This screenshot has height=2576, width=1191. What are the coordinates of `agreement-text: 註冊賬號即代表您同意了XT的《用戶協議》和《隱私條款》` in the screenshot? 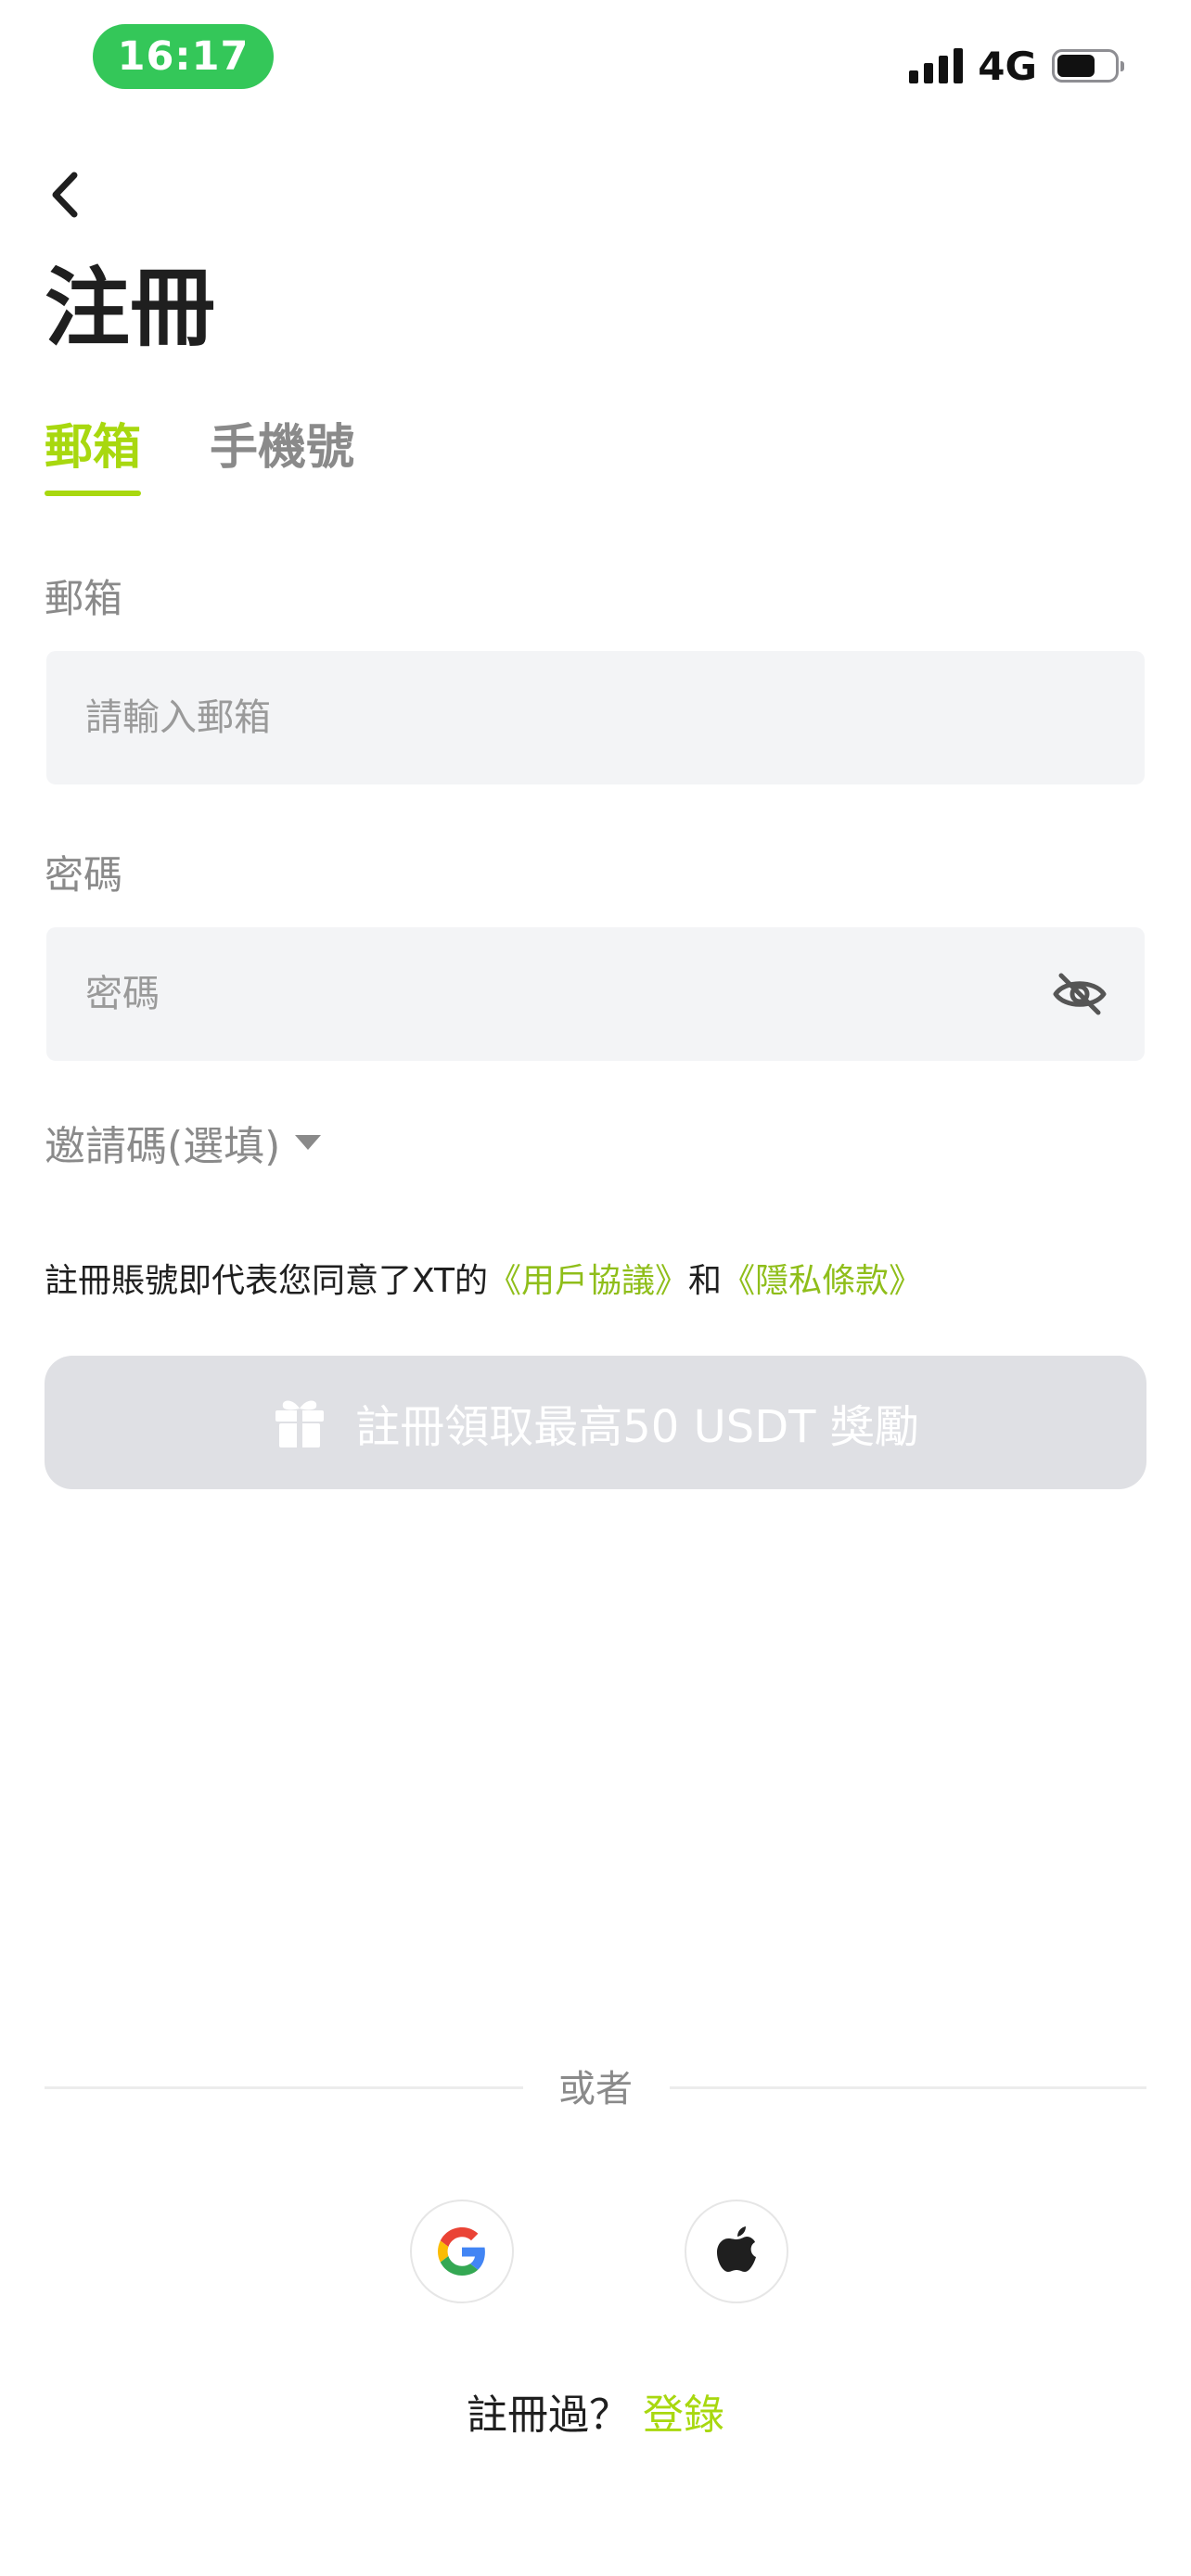 It's located at (484, 1278).